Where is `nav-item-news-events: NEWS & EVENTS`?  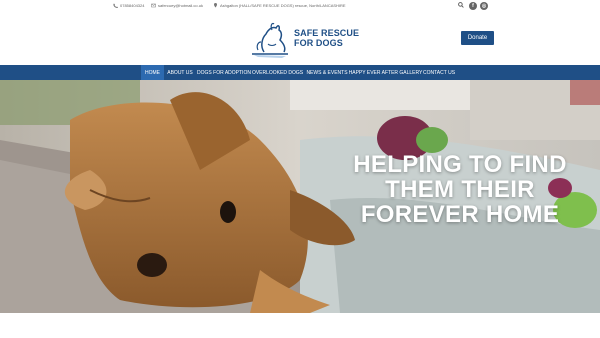
nav-item-news-events: NEWS & EVENTS is located at coordinates (327, 72).